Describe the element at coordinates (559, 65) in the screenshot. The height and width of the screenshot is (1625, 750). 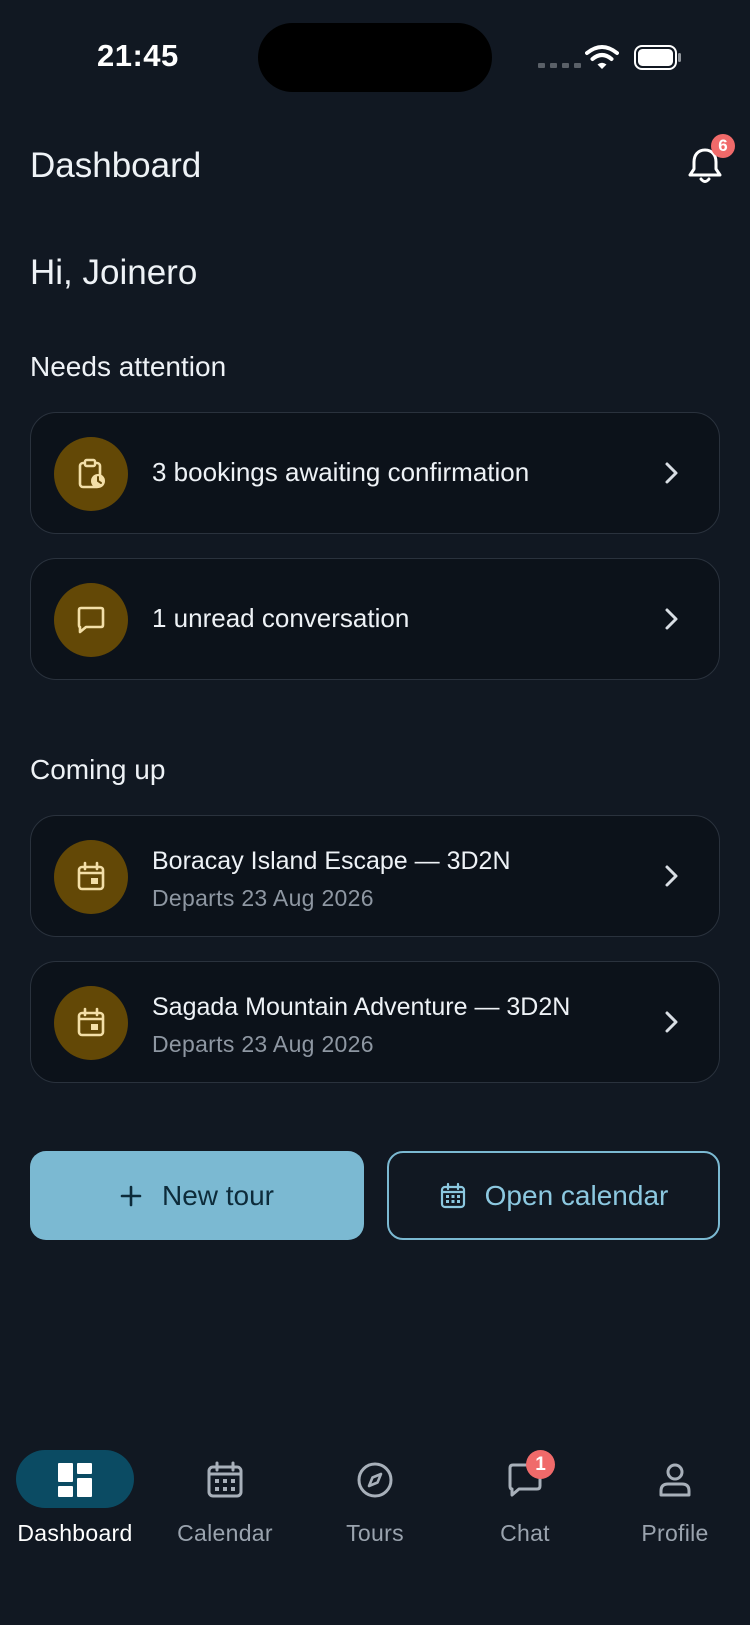
I see `cellular-signal-icon` at that location.